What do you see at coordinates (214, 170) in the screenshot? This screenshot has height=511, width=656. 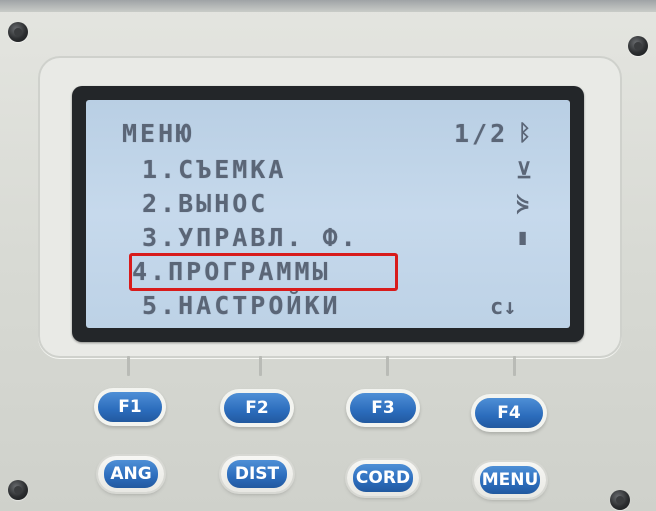 I see `menu-item-survey: 1.СЪЕМКА` at bounding box center [214, 170].